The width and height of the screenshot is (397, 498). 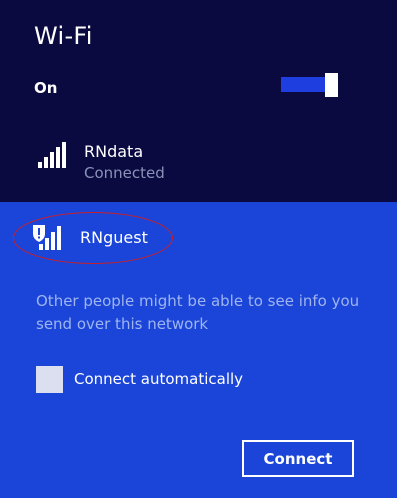 I want to click on network-name: RNdata, so click(x=114, y=151).